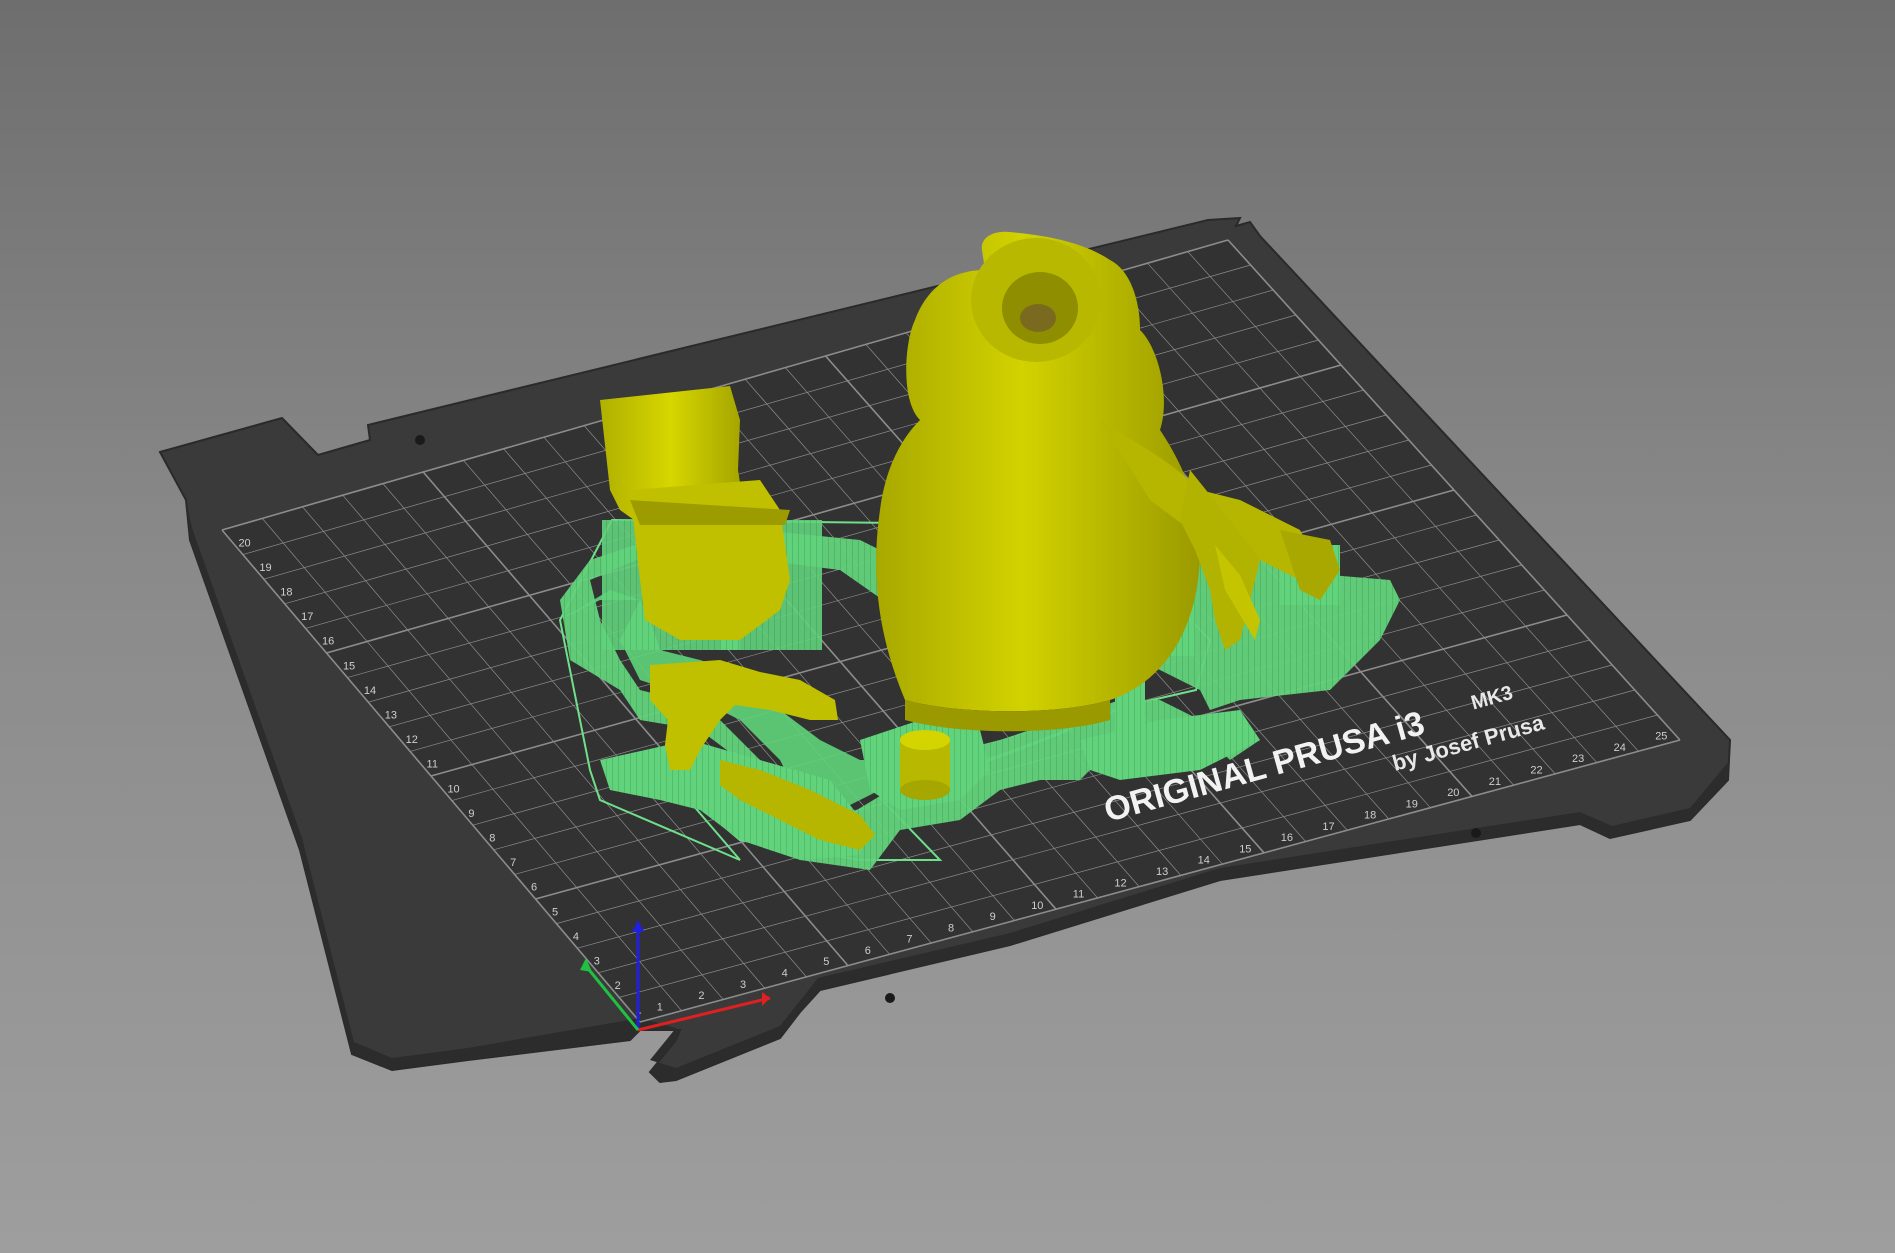  Describe the element at coordinates (513, 863) in the screenshot. I see `y-tick-label: 7` at that location.